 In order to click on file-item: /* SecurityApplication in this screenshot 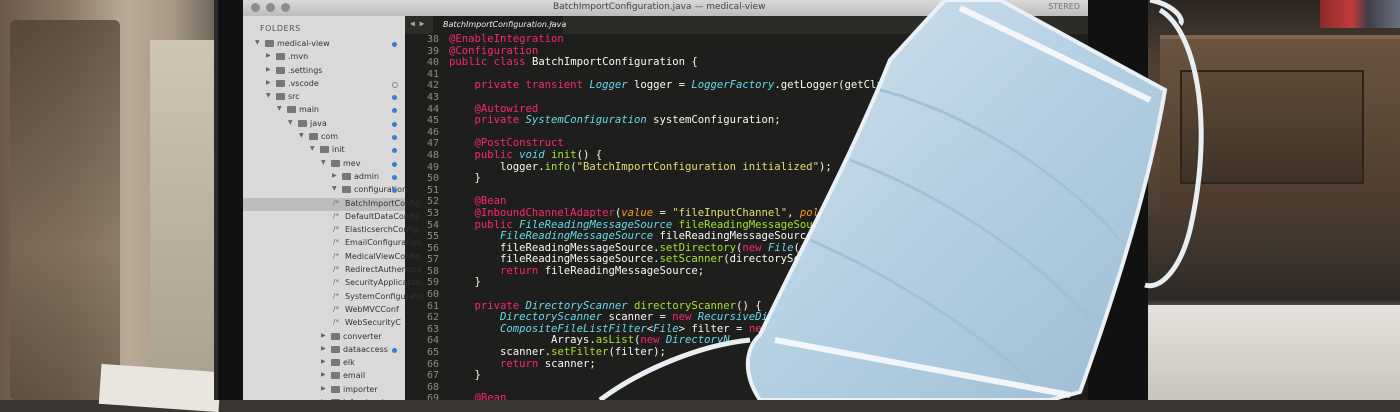, I will do `click(333, 283)`.